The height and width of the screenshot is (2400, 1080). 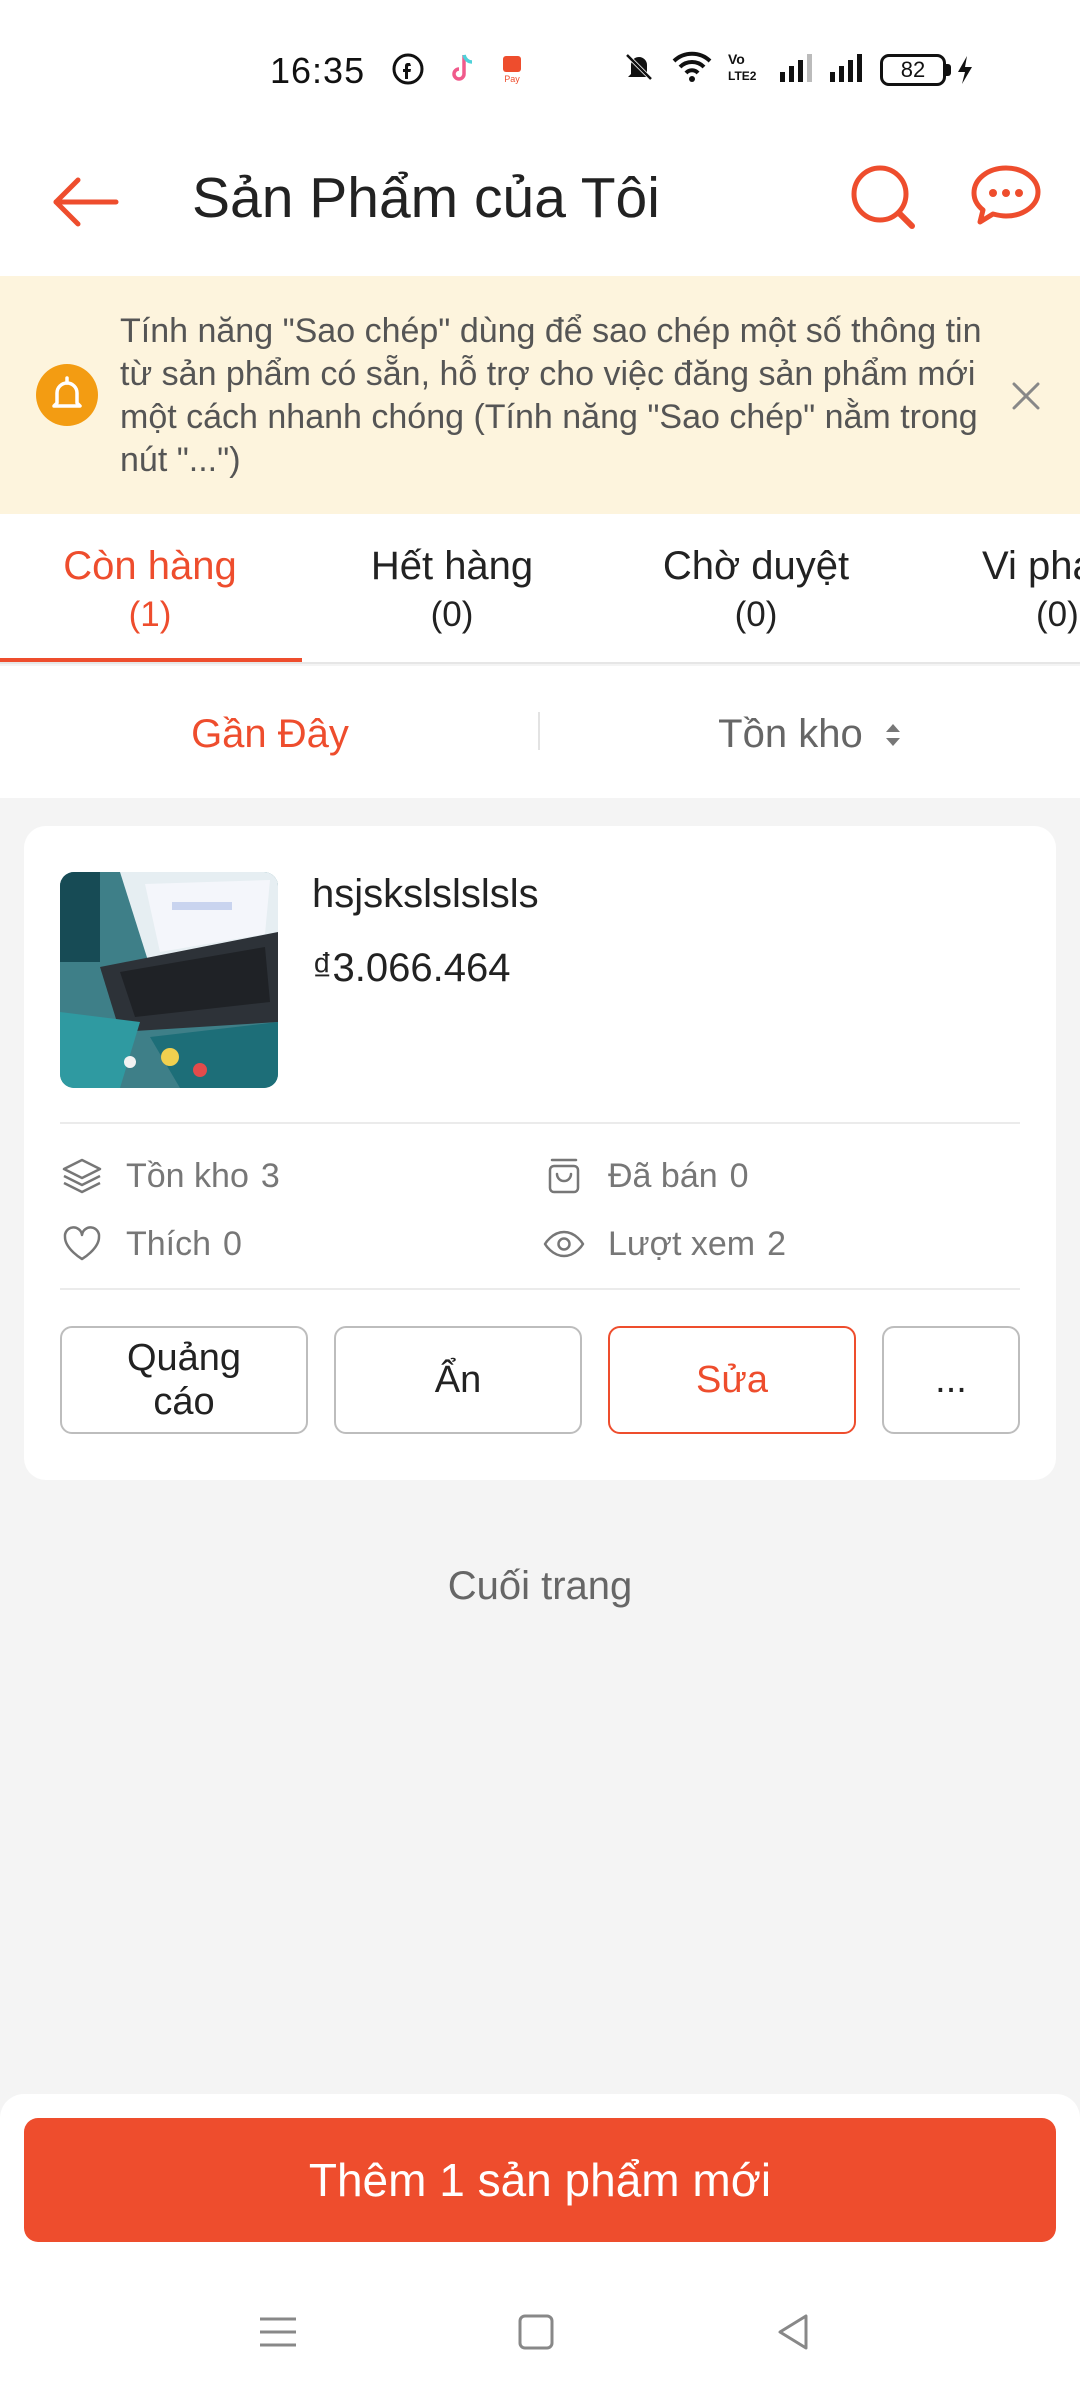 What do you see at coordinates (564, 1244) in the screenshot?
I see `eye-icon` at bounding box center [564, 1244].